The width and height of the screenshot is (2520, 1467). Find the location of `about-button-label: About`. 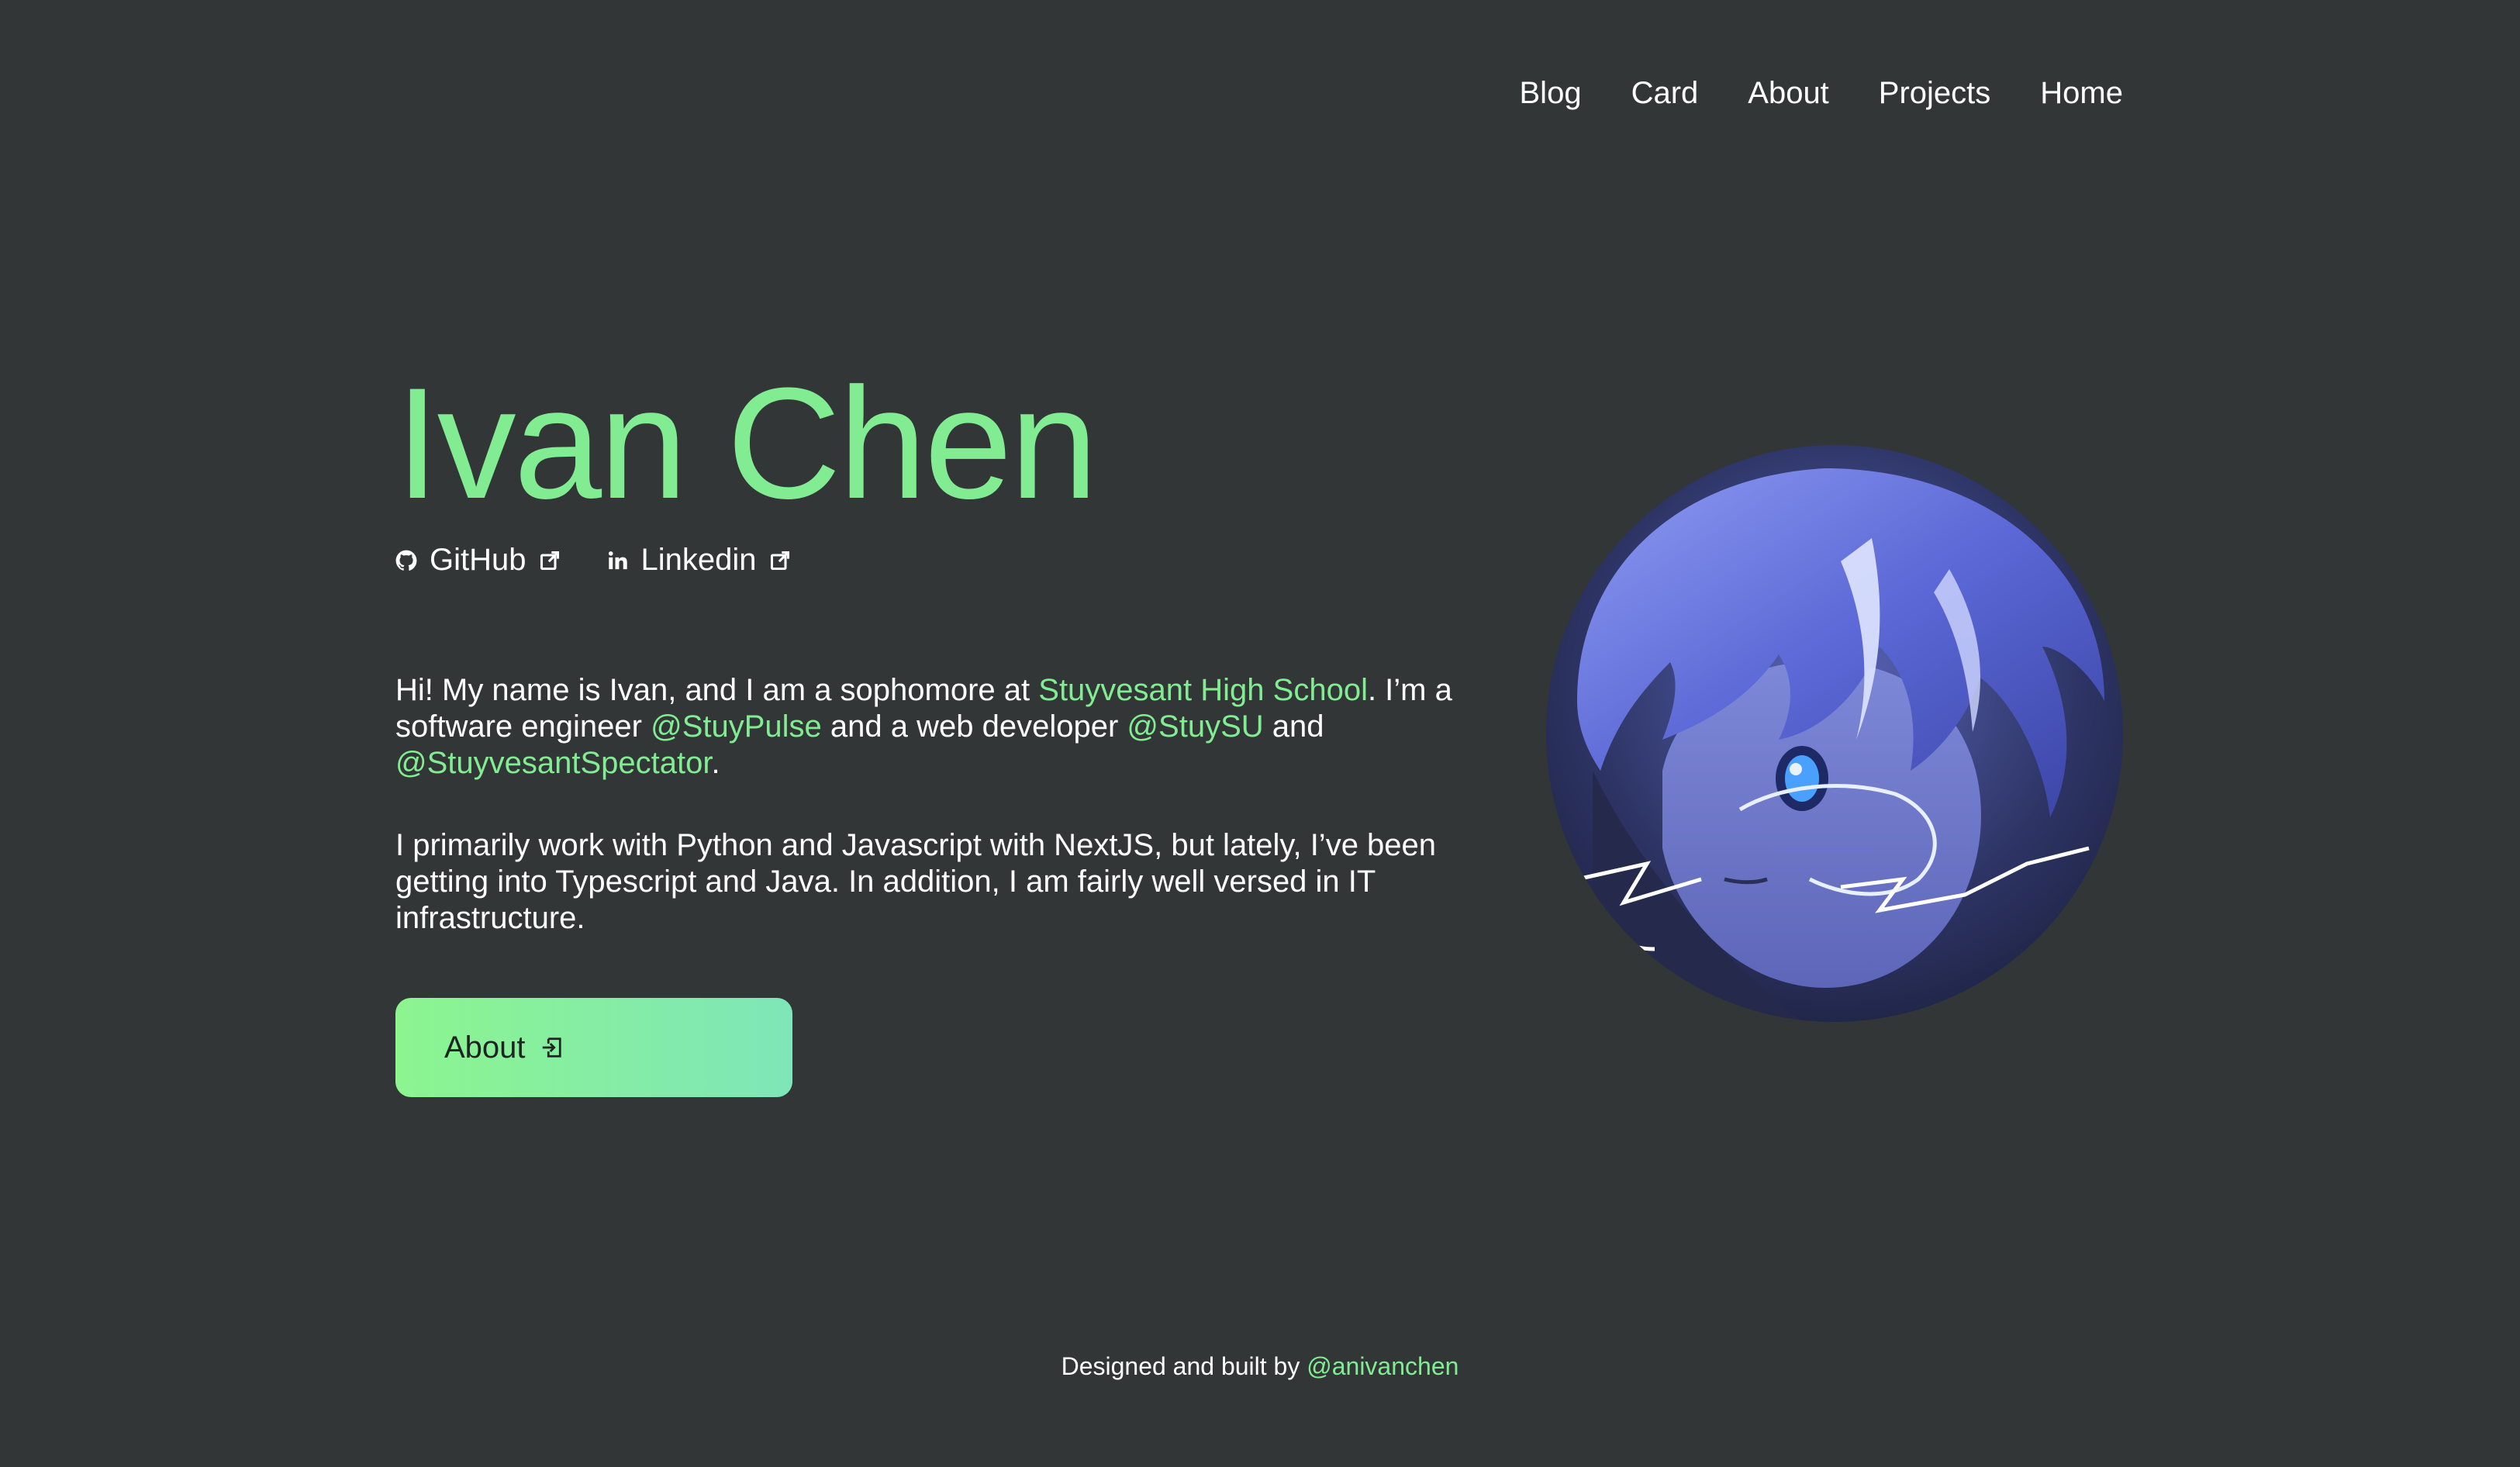

about-button-label: About is located at coordinates (485, 1047).